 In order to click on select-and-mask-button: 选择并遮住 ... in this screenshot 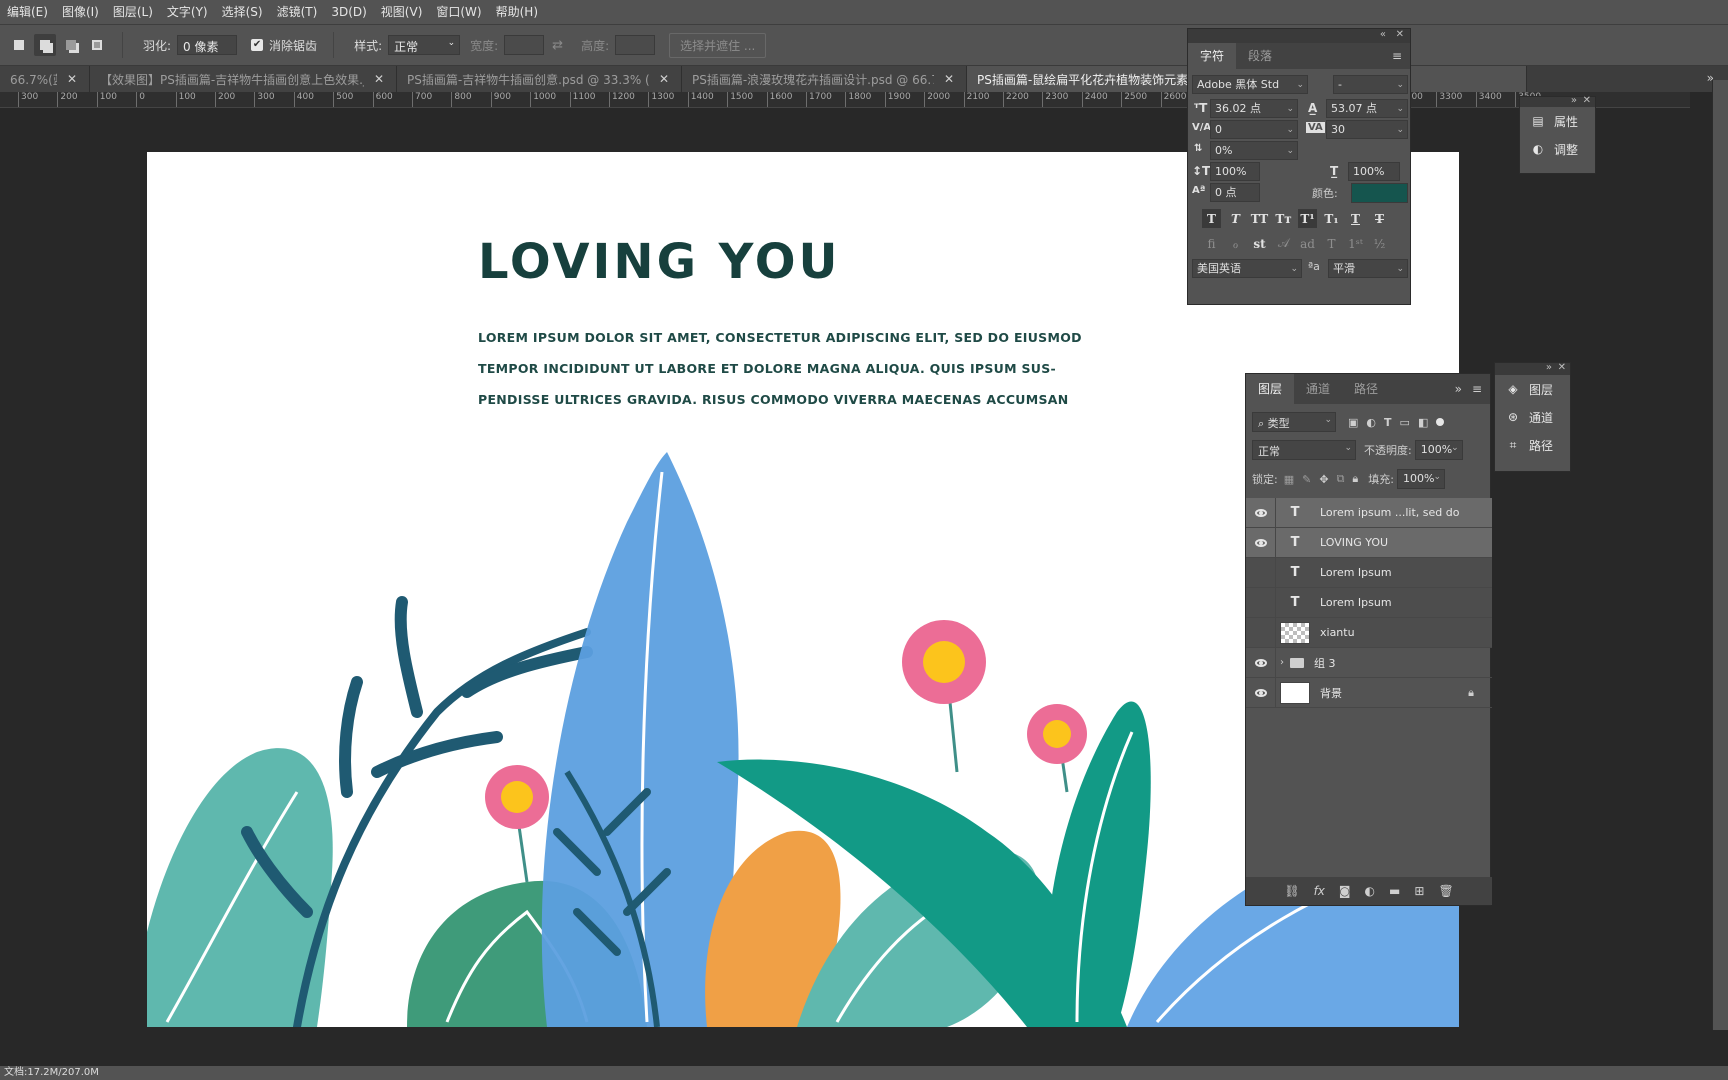, I will do `click(718, 45)`.